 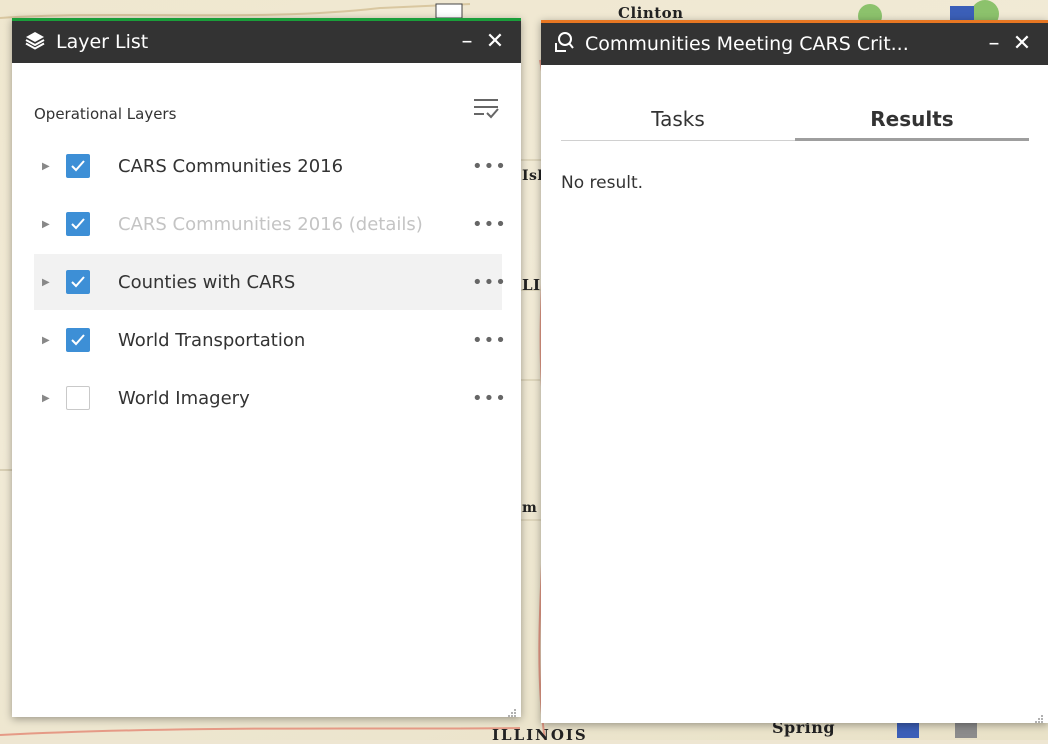 I want to click on layer-row: ▶ CARS Communities 2016 (details) •••, so click(x=270, y=224).